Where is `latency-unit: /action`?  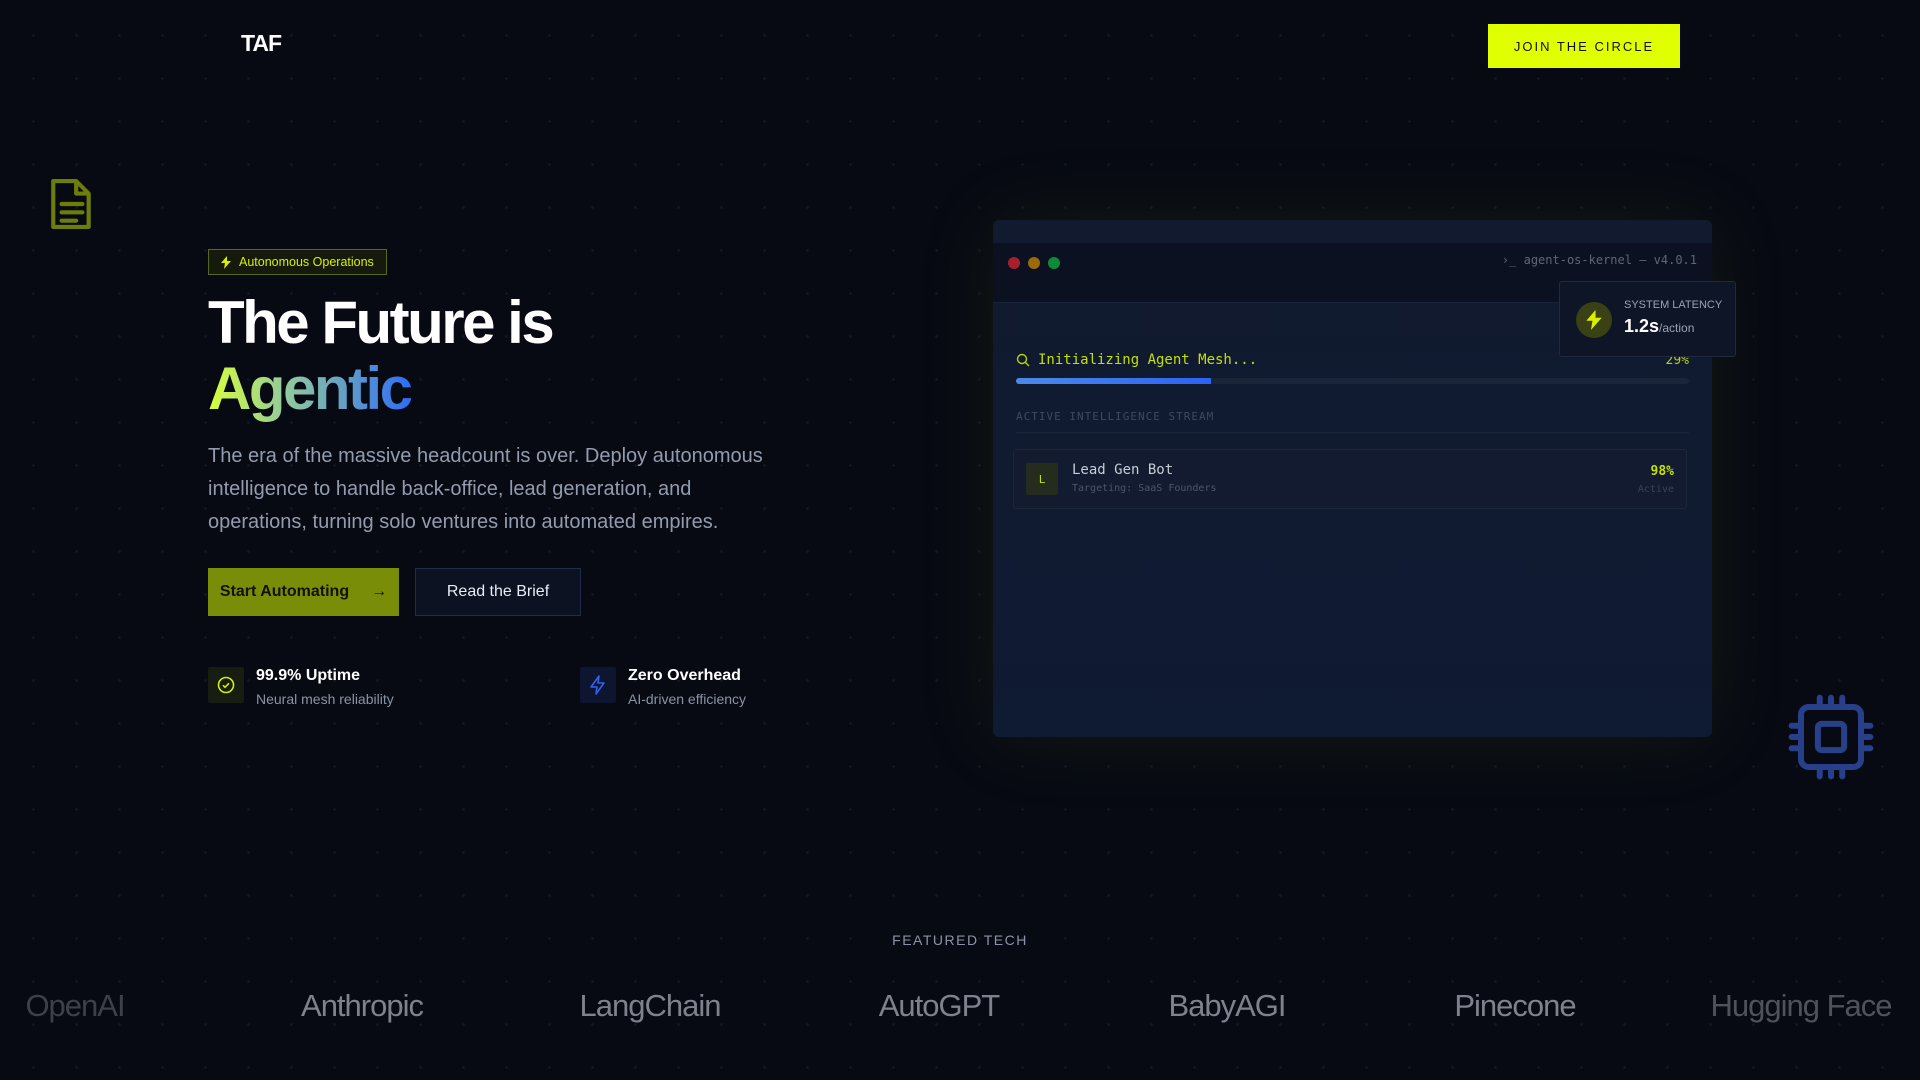 latency-unit: /action is located at coordinates (1677, 328).